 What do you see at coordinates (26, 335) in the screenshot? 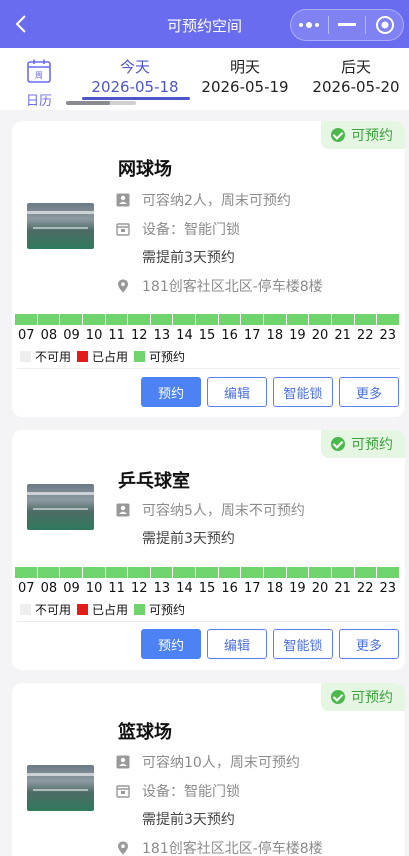
I see `hour-label: 07` at bounding box center [26, 335].